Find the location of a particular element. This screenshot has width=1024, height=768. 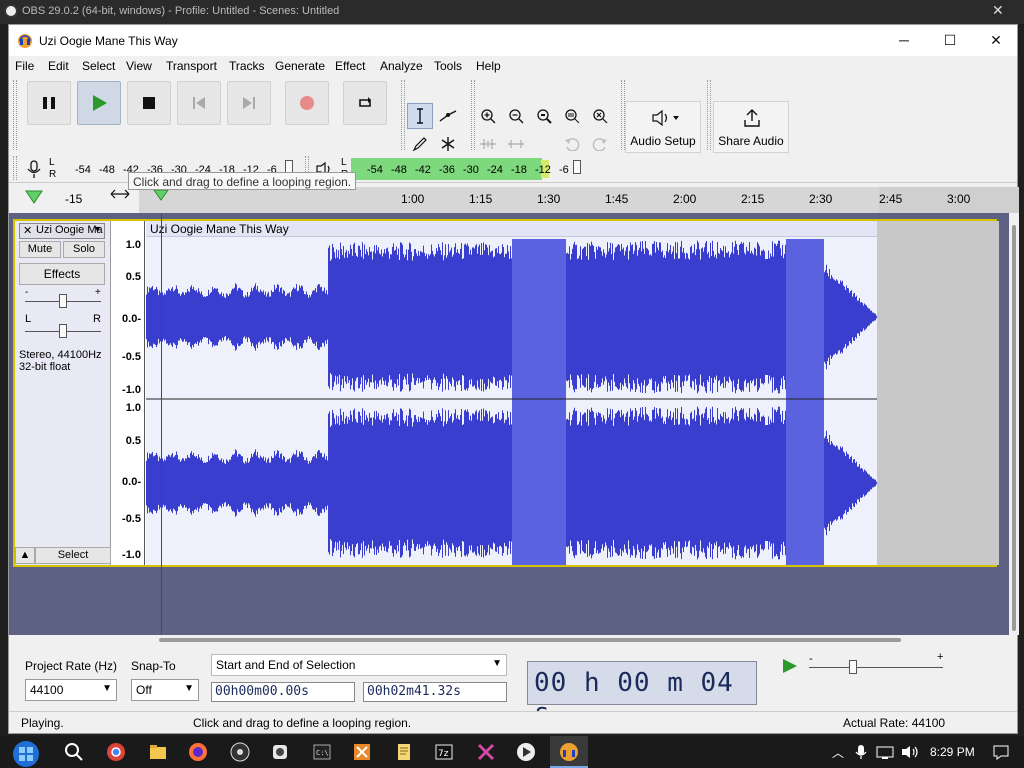

menu-select: Select is located at coordinates (98, 66).